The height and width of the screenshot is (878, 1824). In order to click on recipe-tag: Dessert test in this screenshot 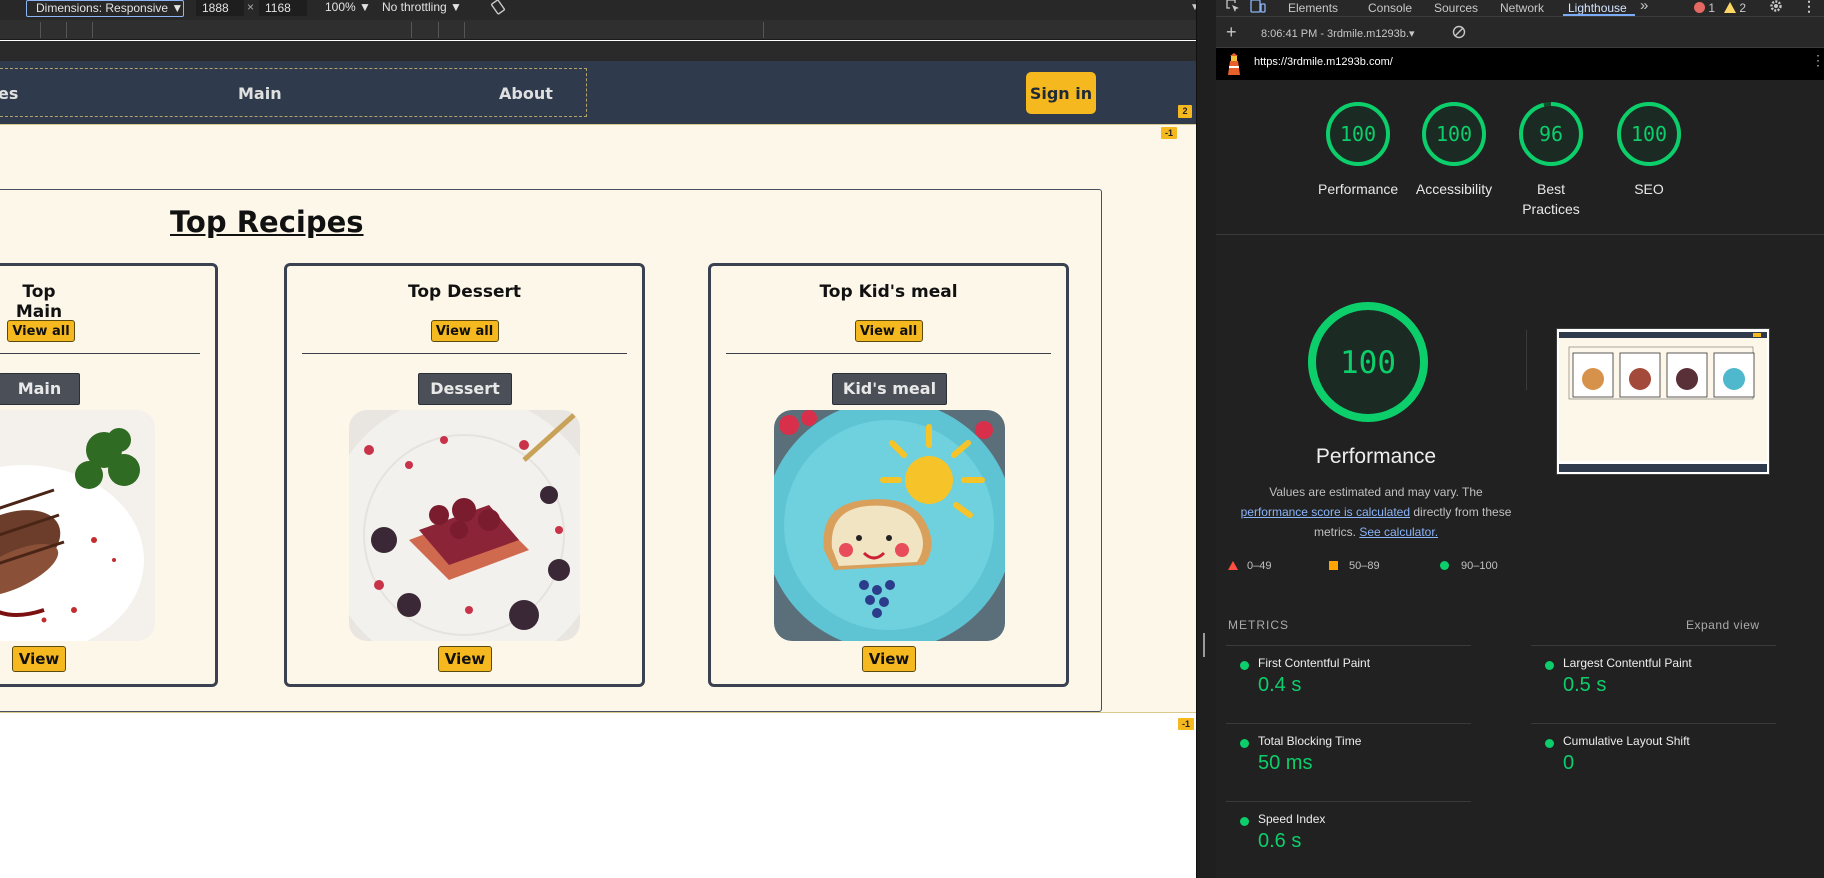, I will do `click(465, 400)`.